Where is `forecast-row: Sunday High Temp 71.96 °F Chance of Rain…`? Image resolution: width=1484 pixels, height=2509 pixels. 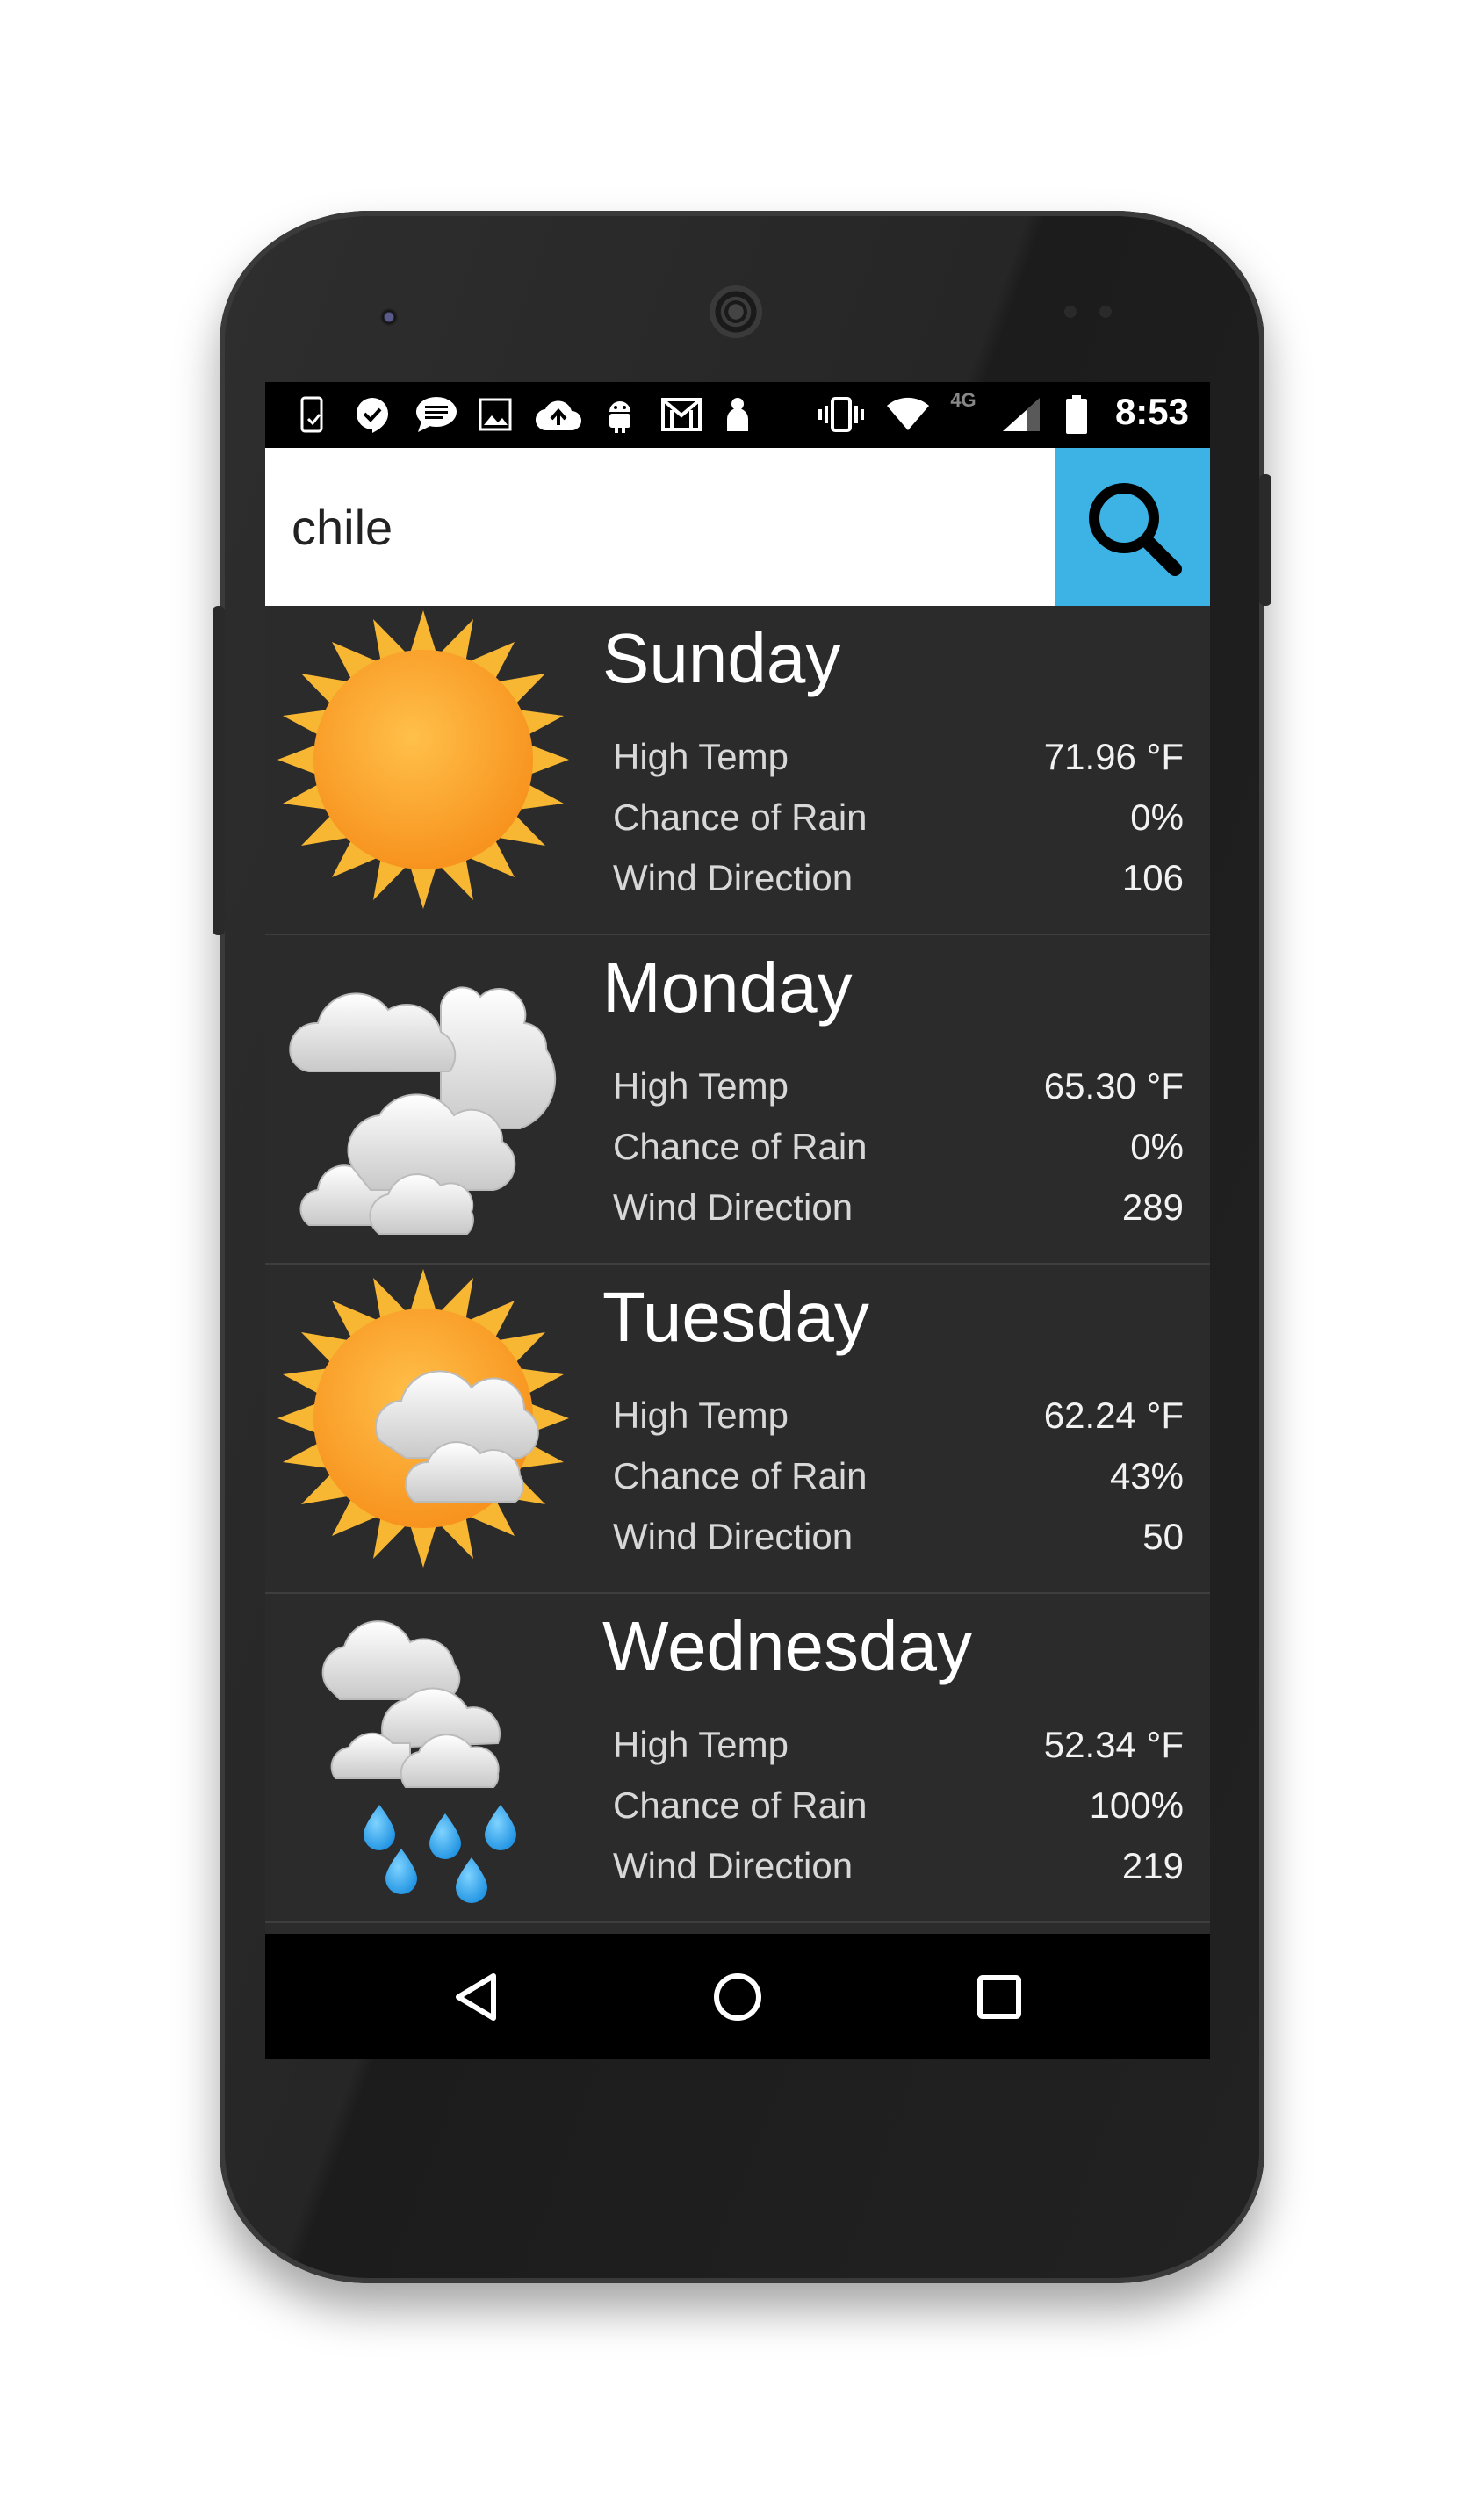
forecast-row: Sunday High Temp 71.96 °F Chance of Rain… is located at coordinates (737, 770).